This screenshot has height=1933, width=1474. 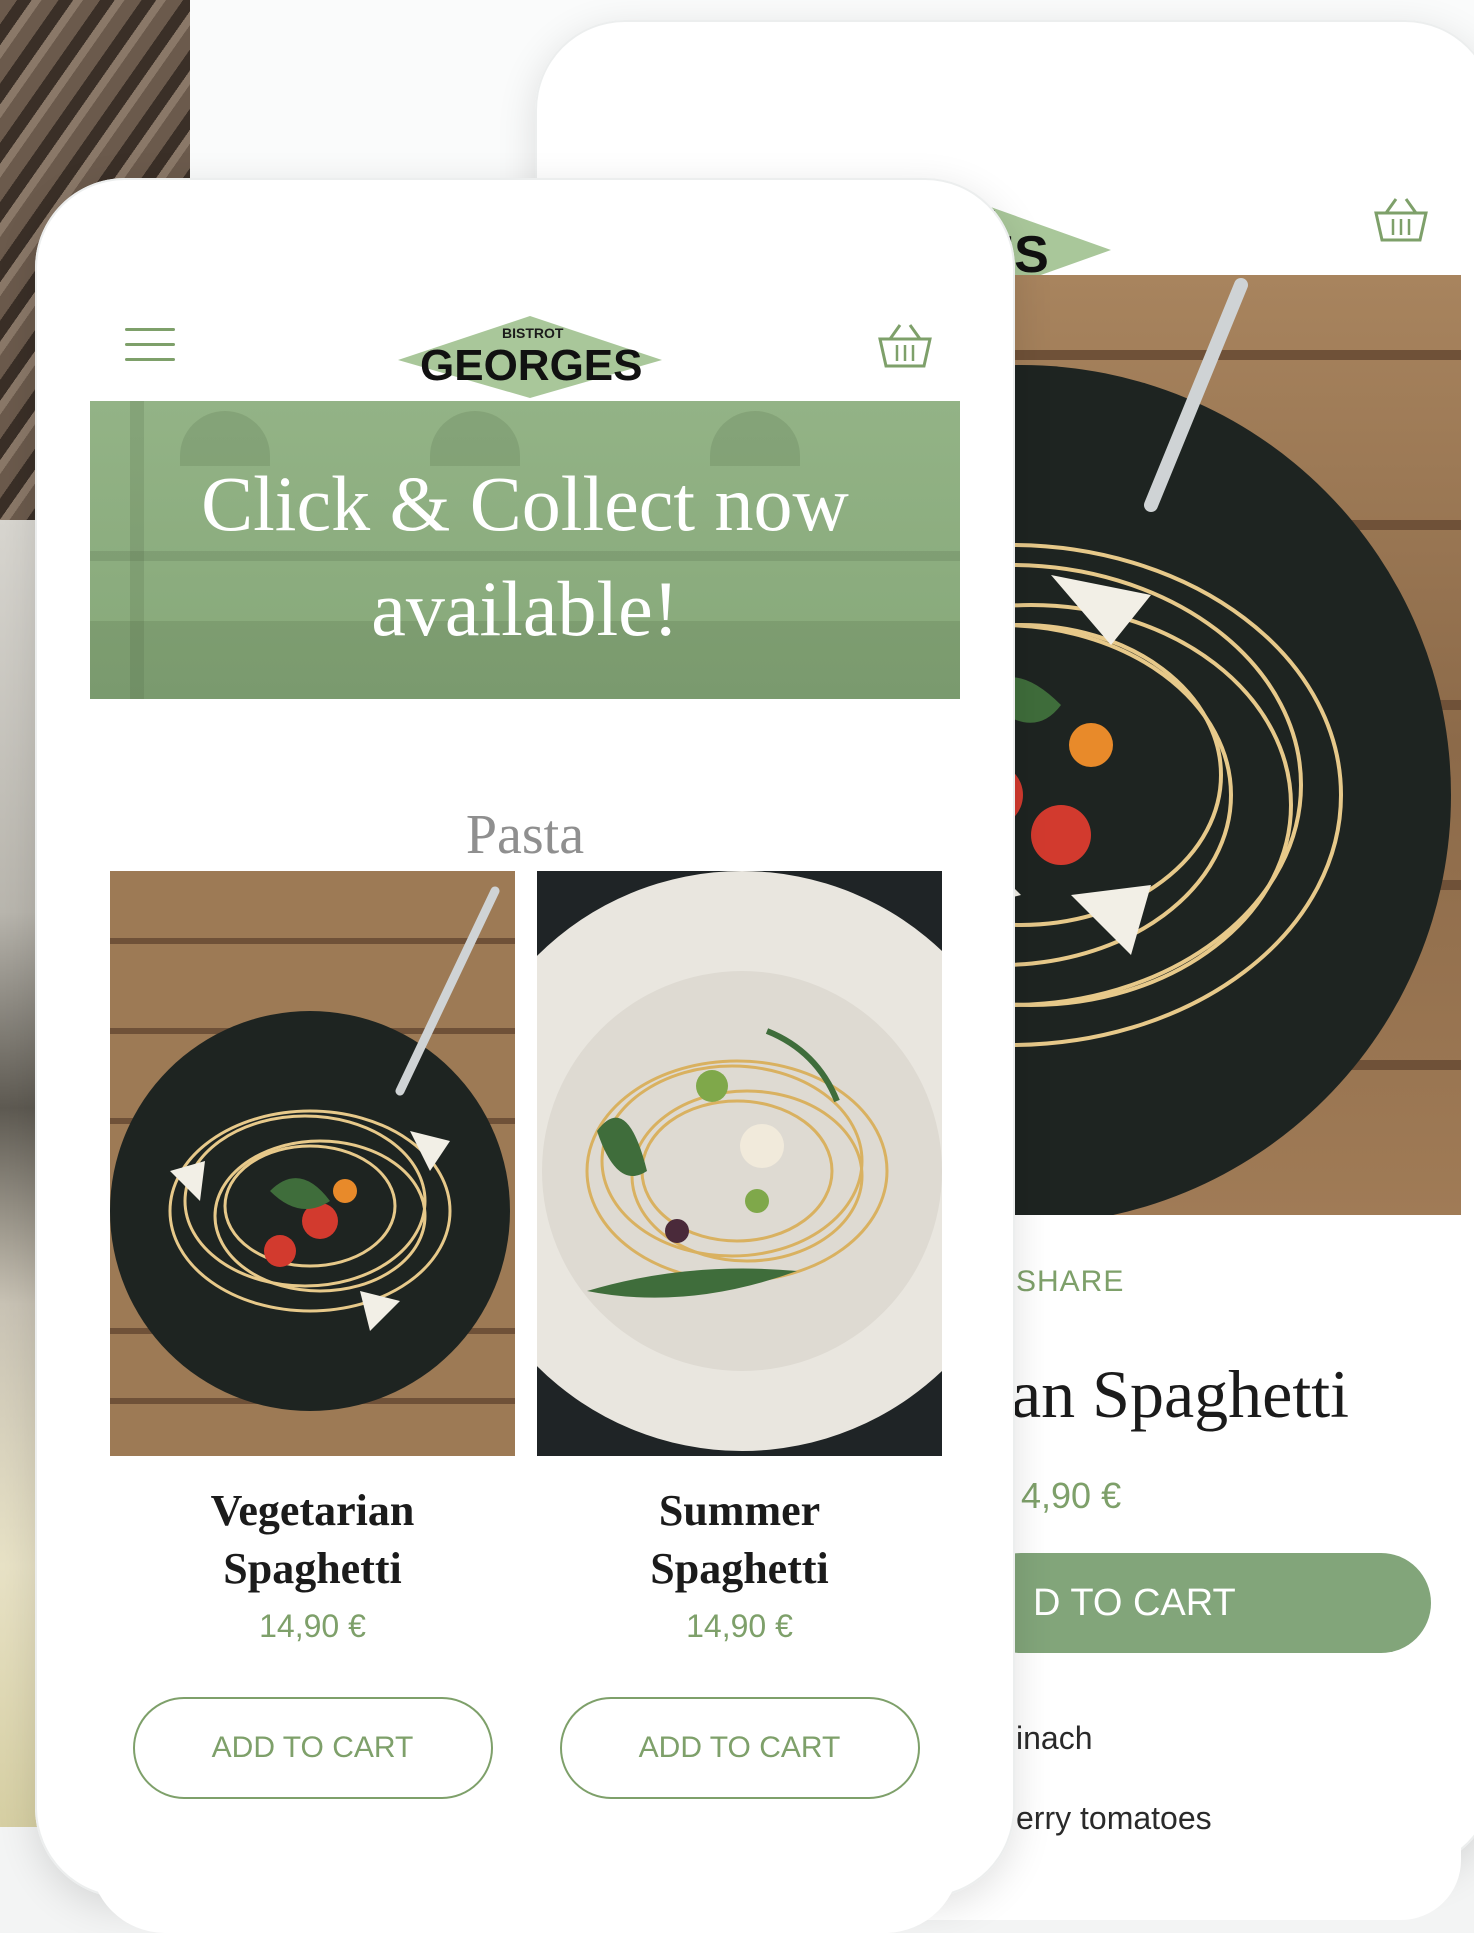 I want to click on ingredient-item: inach, so click(x=1054, y=1738).